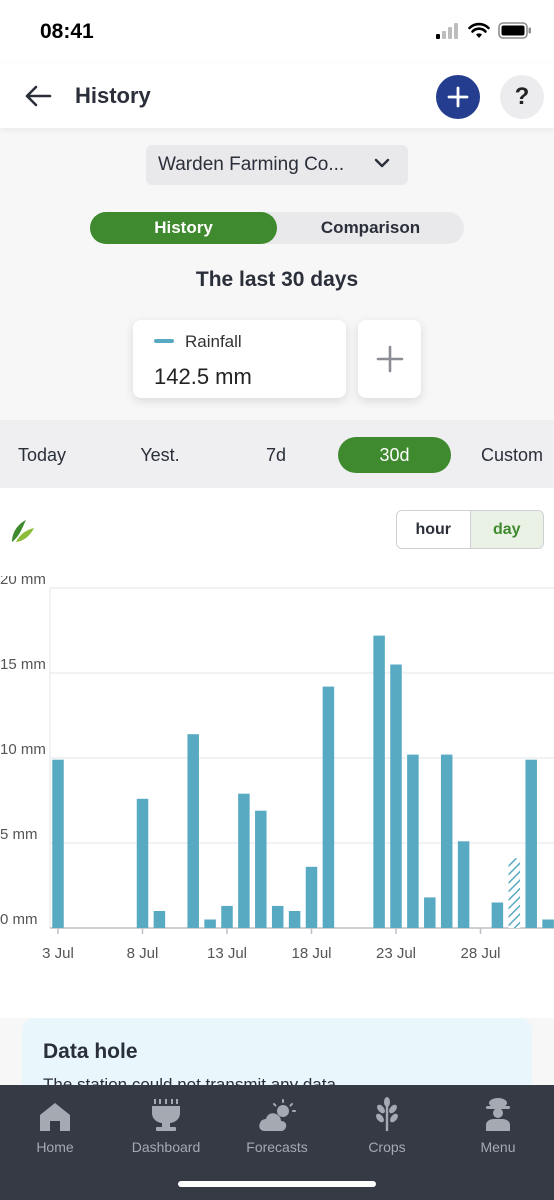 The height and width of the screenshot is (1200, 554). I want to click on y-tick-label: 10 mm, so click(23, 749).